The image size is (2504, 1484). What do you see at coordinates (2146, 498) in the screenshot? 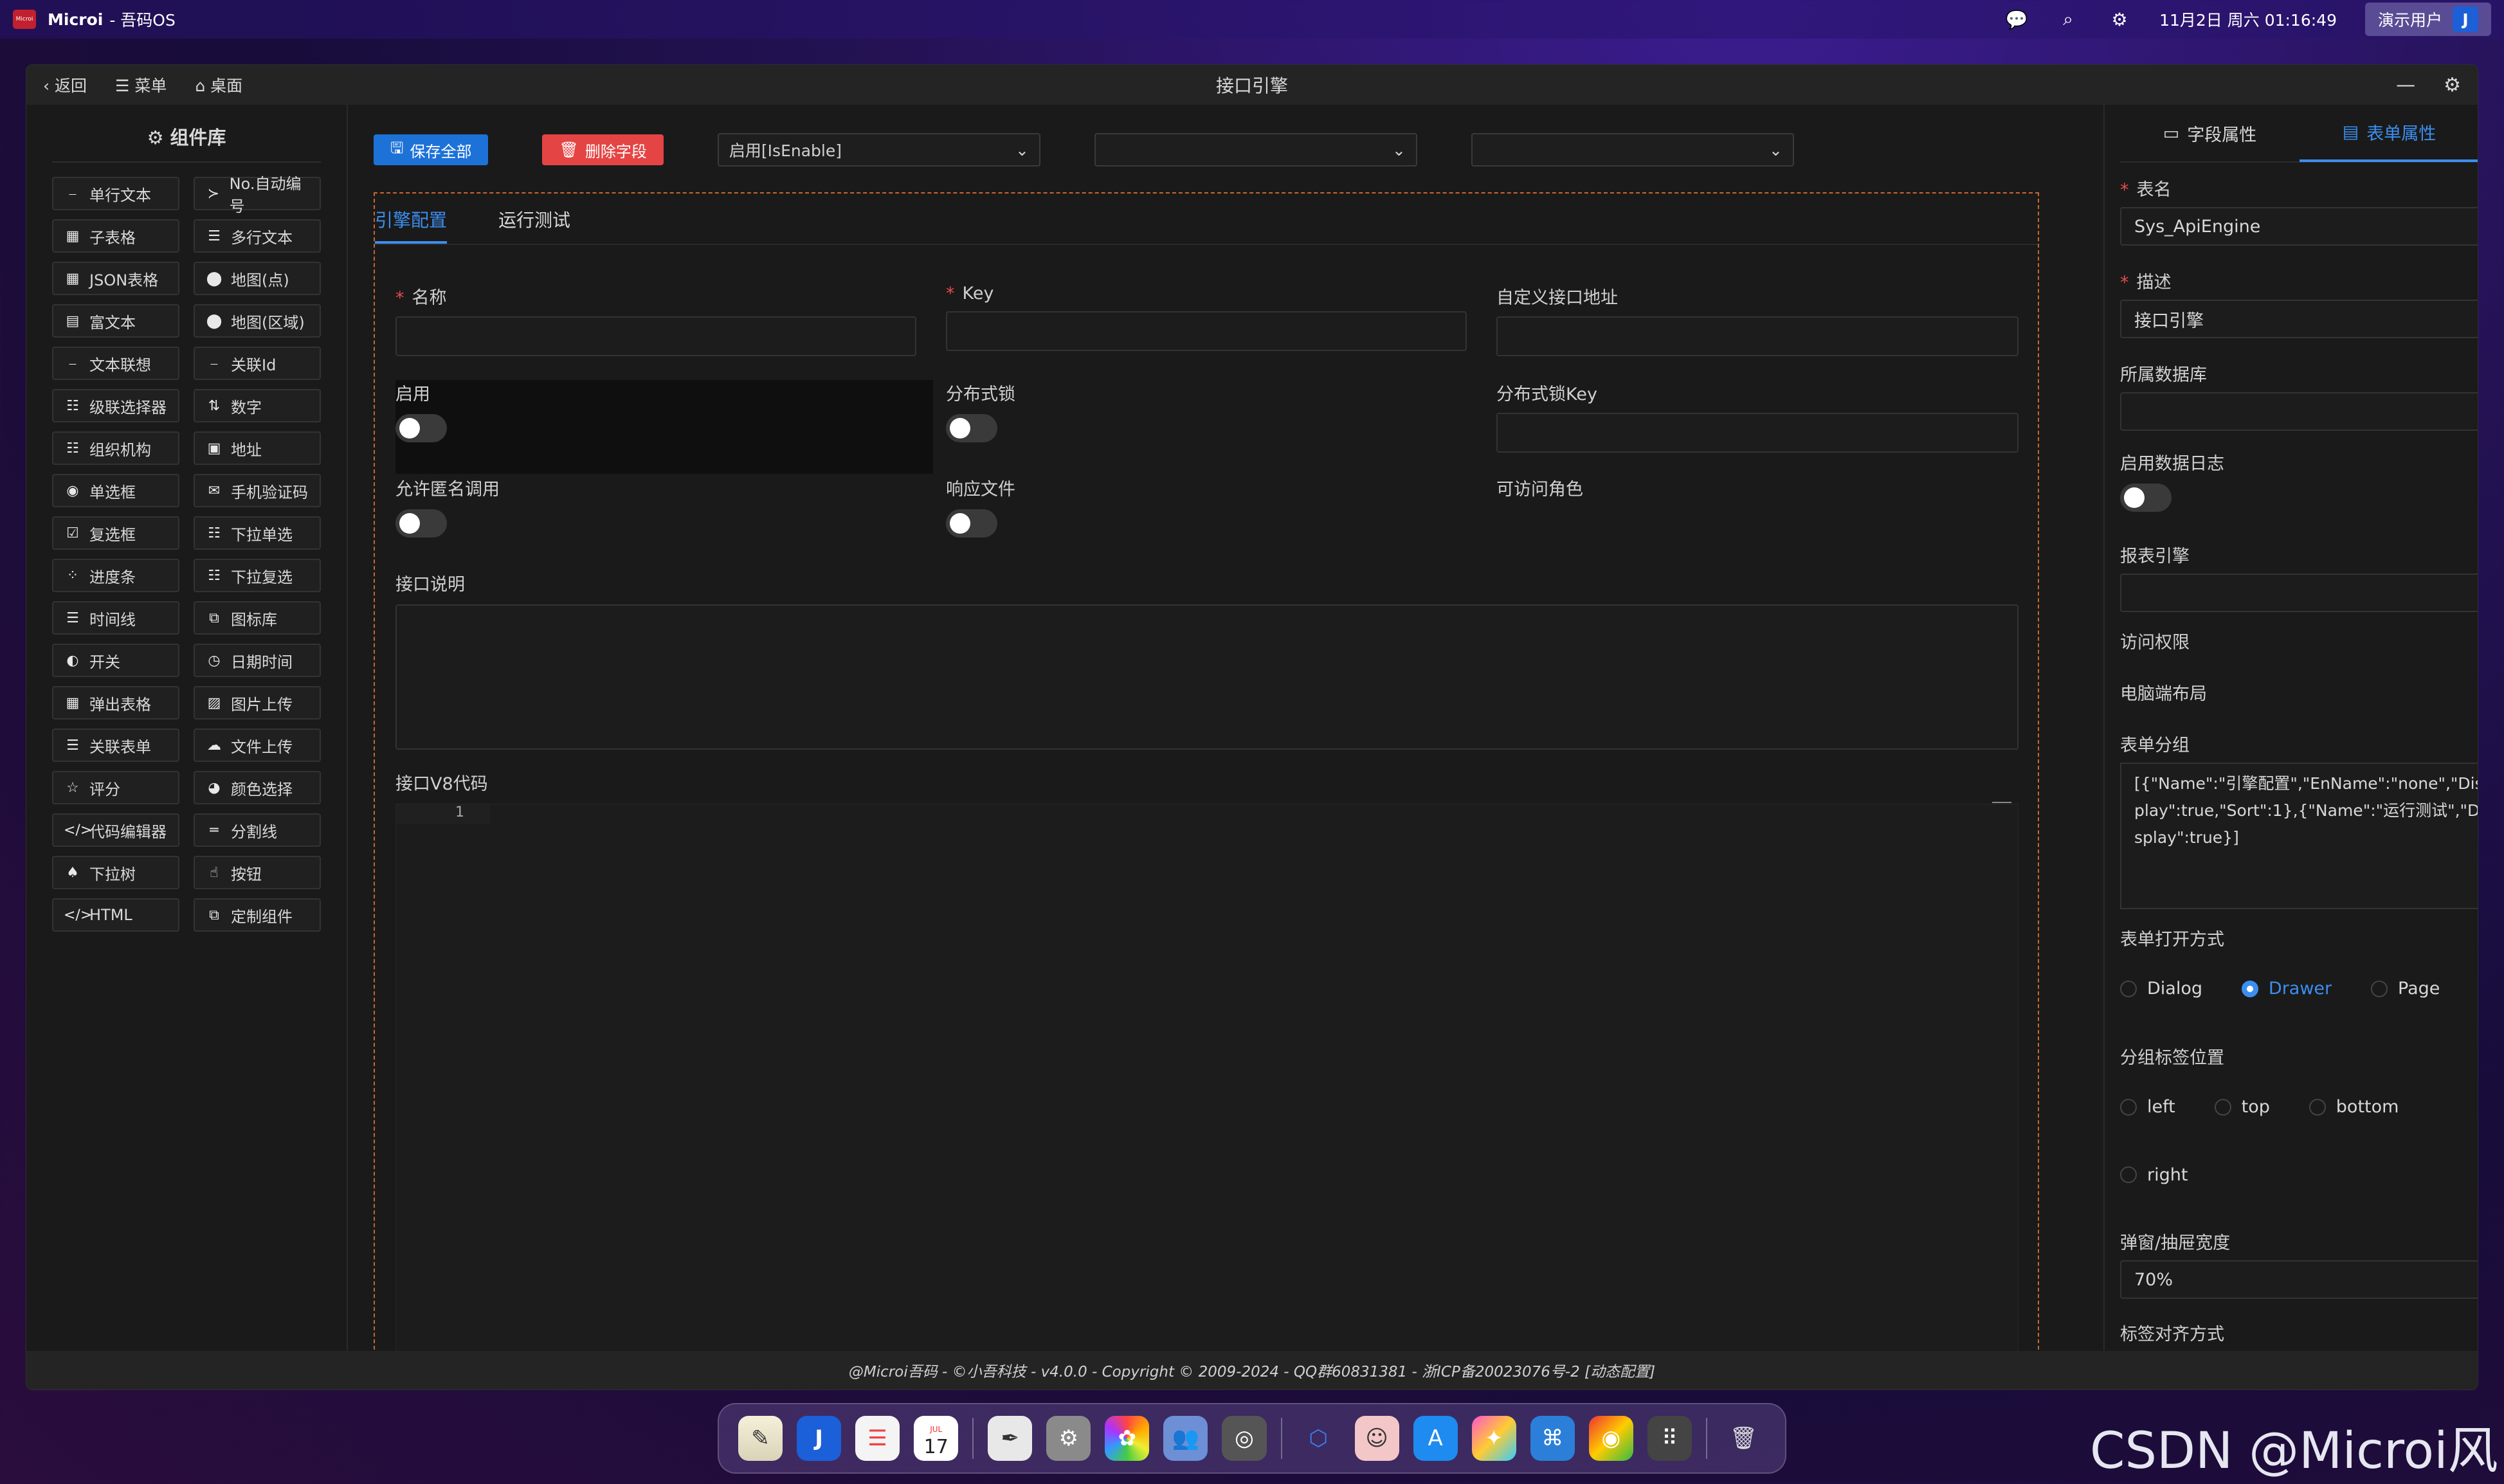
I see `data-log-toggle` at bounding box center [2146, 498].